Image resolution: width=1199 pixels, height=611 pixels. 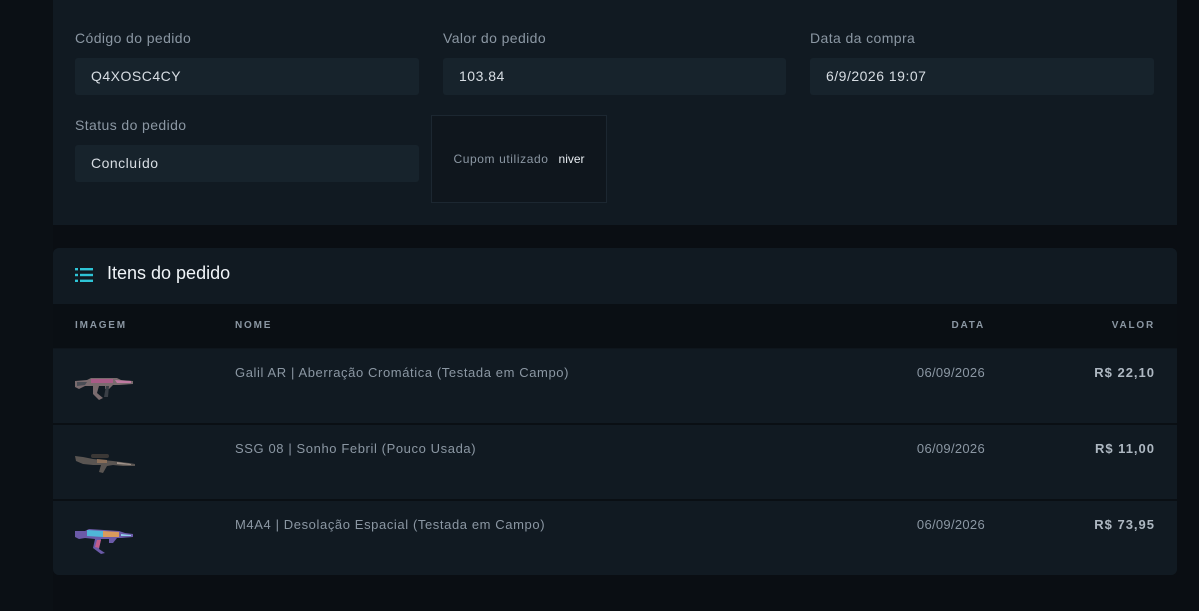 I want to click on order-code-label: Código do pedido, so click(x=133, y=38).